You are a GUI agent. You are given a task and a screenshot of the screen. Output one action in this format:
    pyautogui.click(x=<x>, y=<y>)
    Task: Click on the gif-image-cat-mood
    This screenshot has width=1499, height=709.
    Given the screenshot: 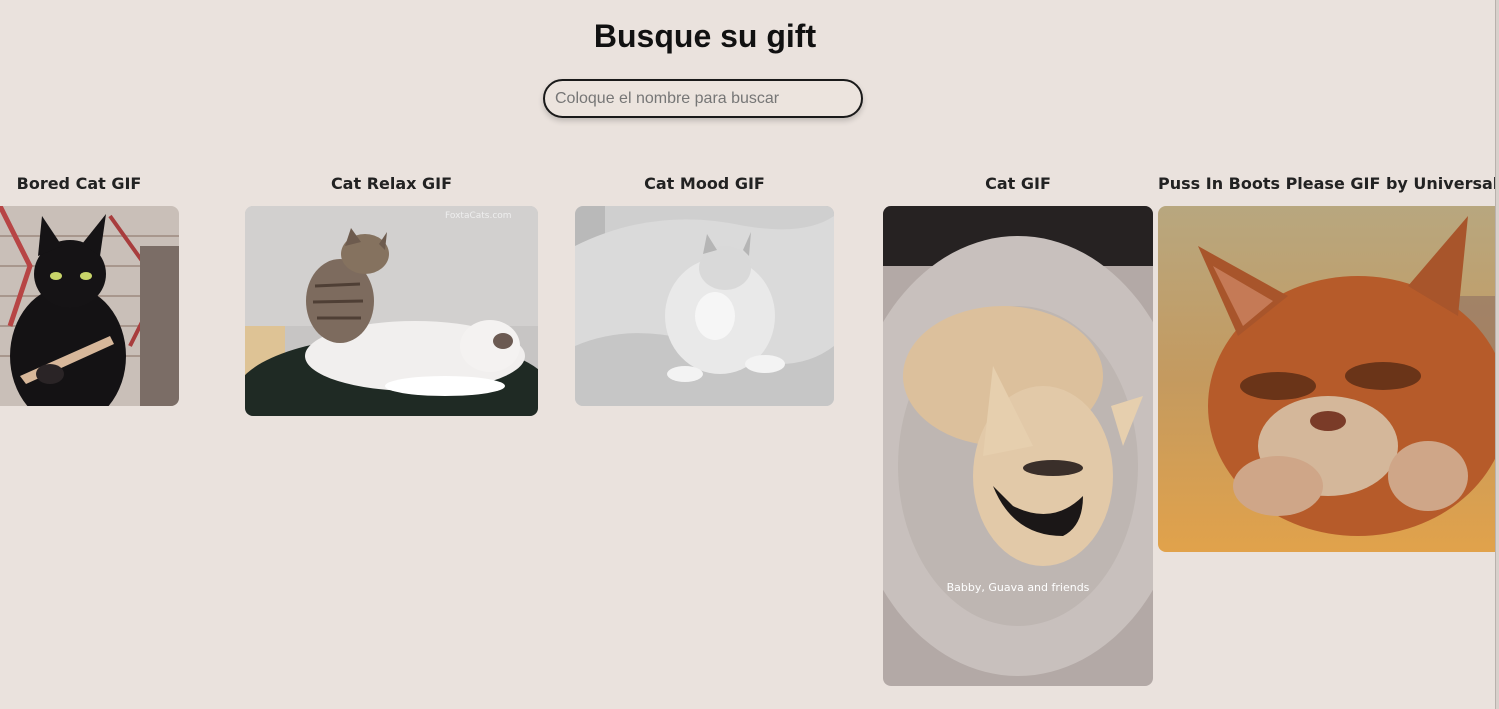 What is the action you would take?
    pyautogui.click(x=704, y=306)
    